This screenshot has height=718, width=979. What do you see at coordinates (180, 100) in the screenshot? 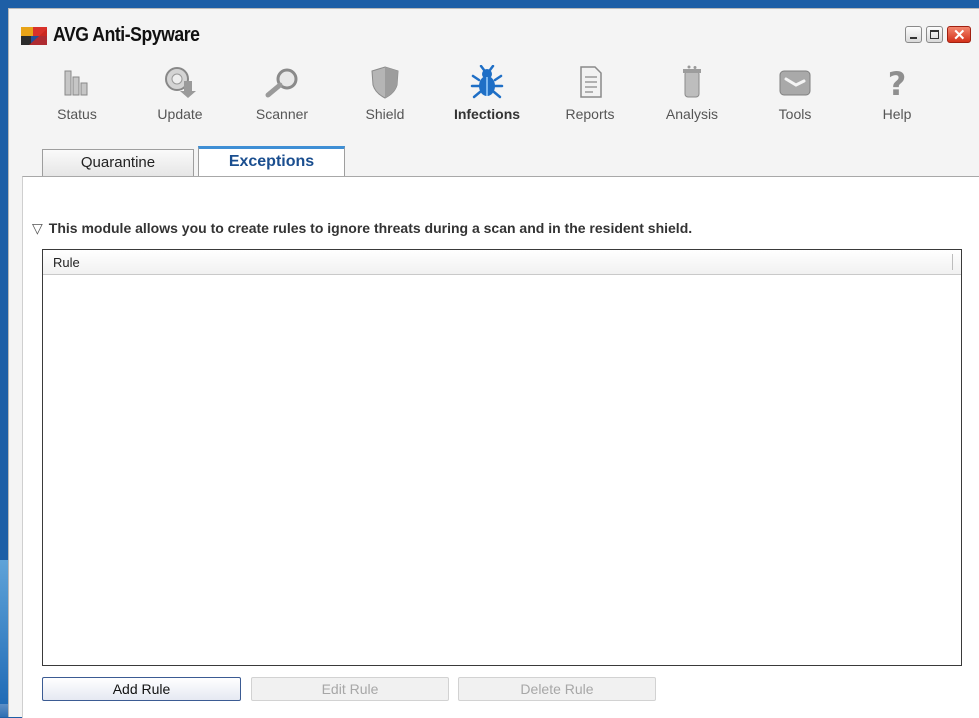
I see `toolbar-update-button: Update` at bounding box center [180, 100].